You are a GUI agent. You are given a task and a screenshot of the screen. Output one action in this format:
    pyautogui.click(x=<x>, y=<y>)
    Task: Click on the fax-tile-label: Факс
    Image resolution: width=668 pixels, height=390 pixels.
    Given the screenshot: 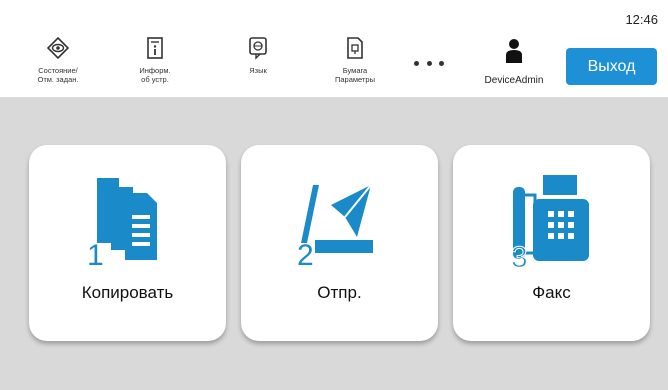 What is the action you would take?
    pyautogui.click(x=551, y=292)
    